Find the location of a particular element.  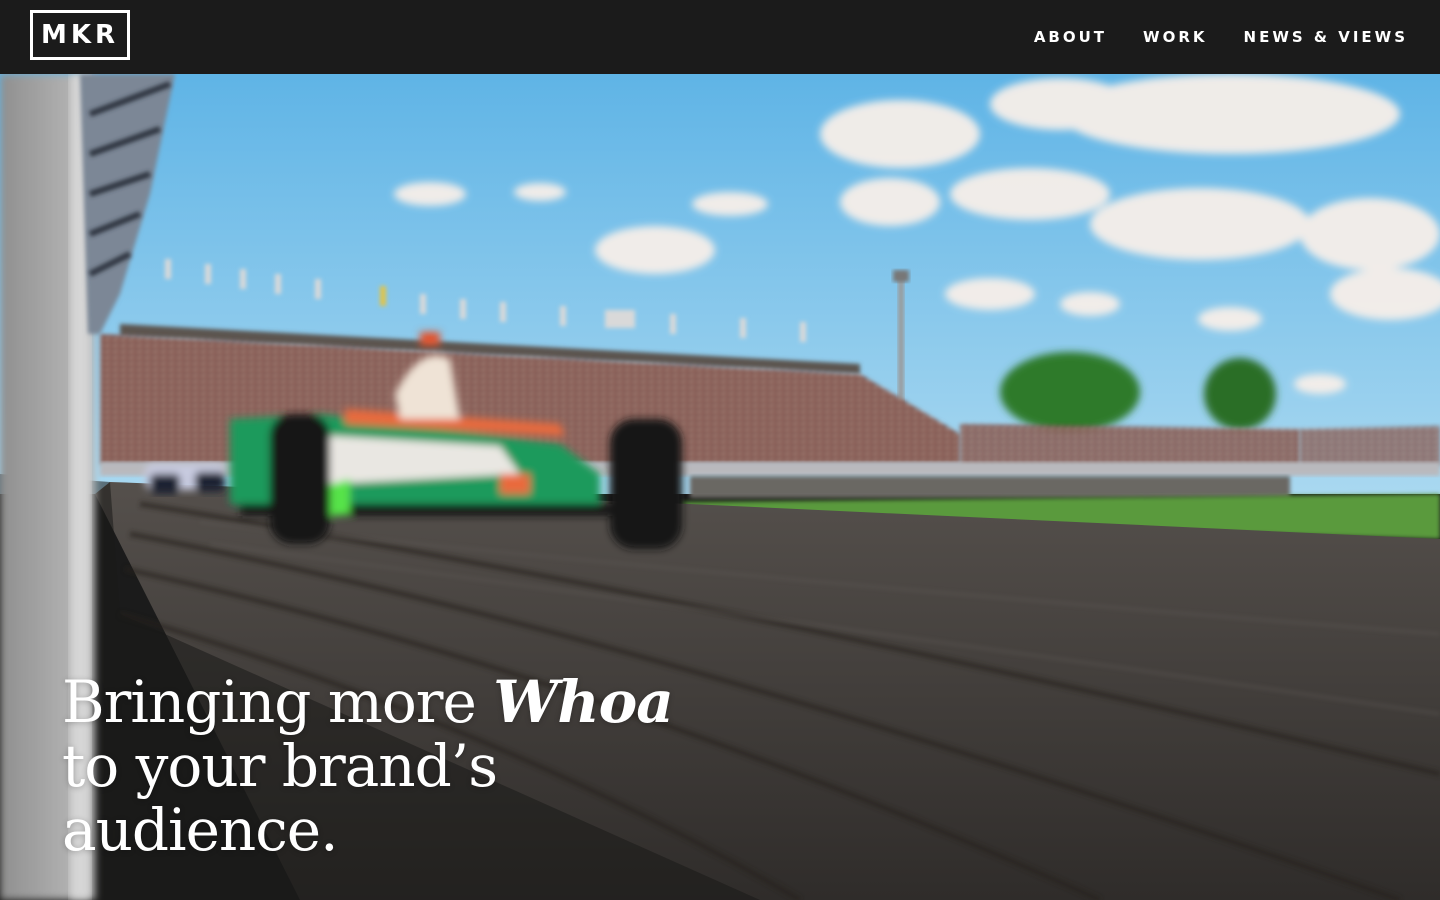

main-nav: ABOUT WORK NEWS & VIEWS is located at coordinates (1221, 37).